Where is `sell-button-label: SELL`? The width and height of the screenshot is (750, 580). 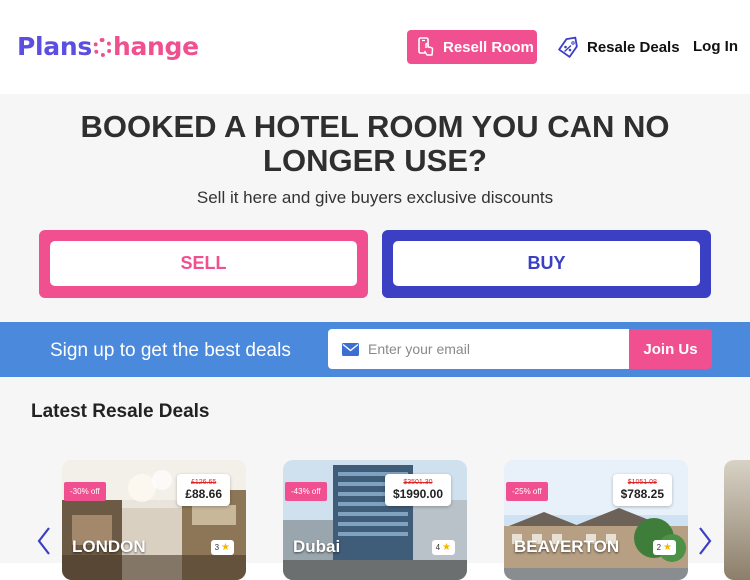
sell-button-label: SELL is located at coordinates (203, 263).